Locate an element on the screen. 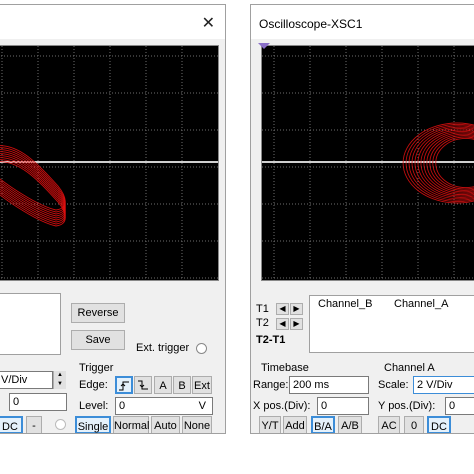 This screenshot has height=474, width=474. channel-radio is located at coordinates (60, 424).